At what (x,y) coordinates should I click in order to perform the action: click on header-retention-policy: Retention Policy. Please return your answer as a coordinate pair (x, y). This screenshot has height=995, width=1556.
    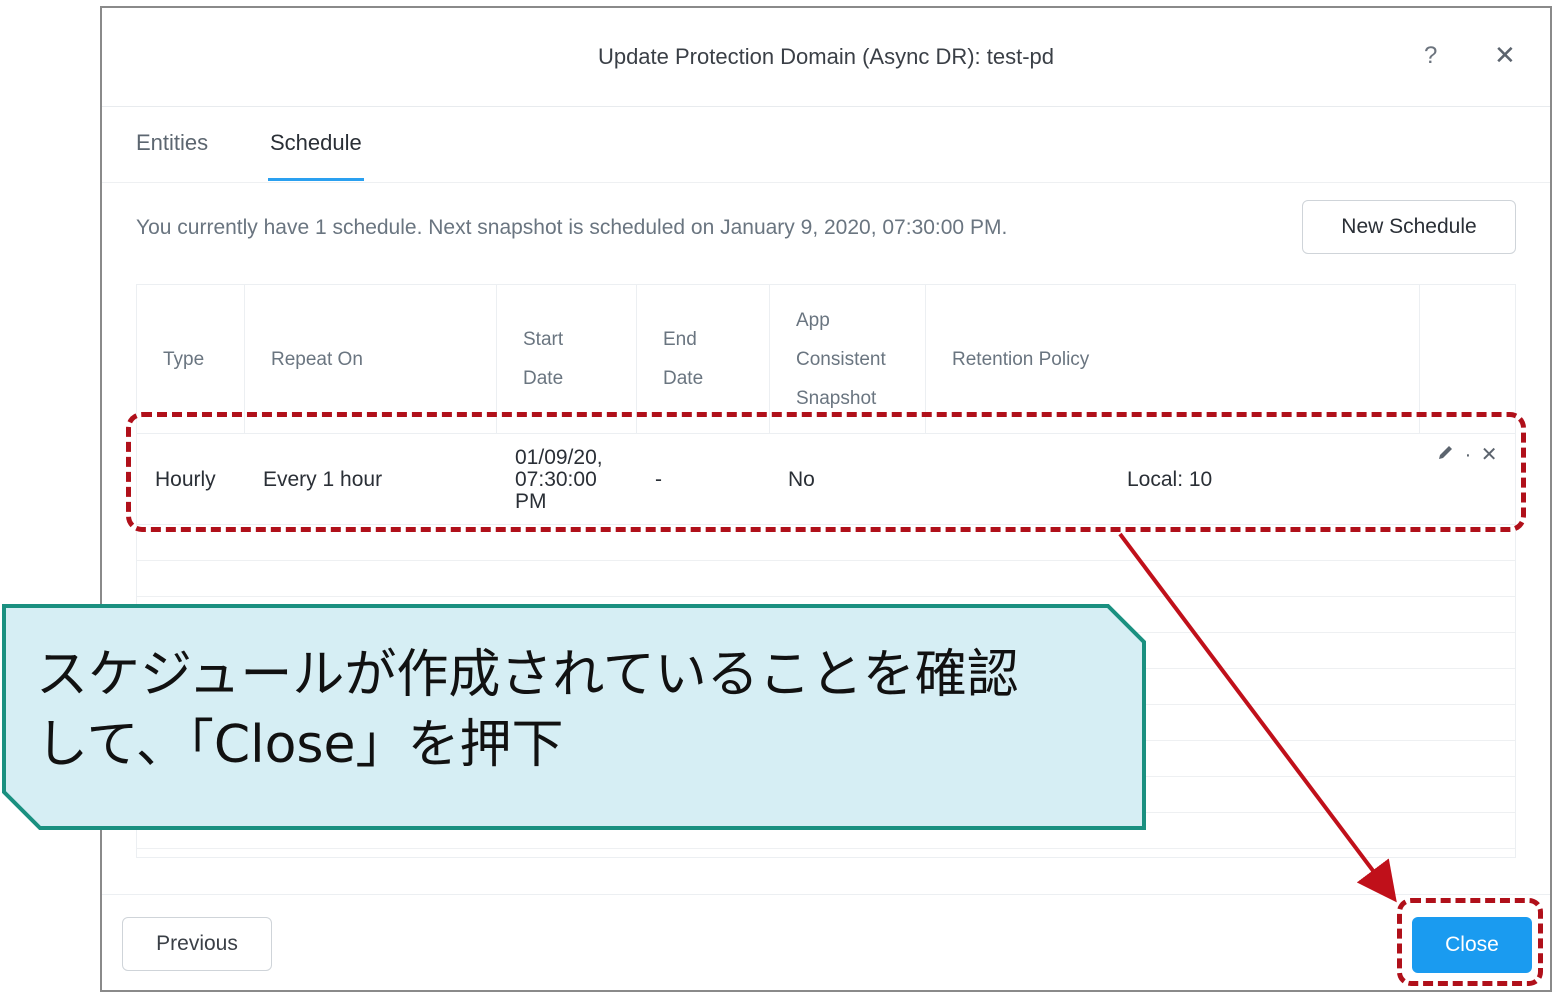
    Looking at the image, I should click on (1173, 359).